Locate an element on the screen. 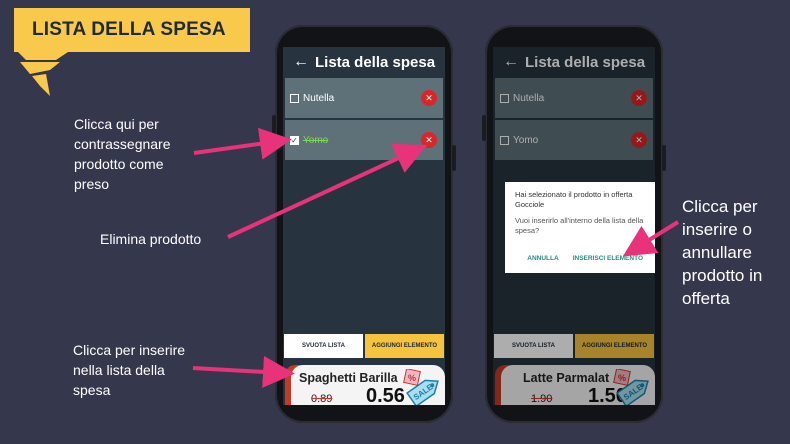 The image size is (790, 444). list-item-label: Yomo is located at coordinates (316, 140).